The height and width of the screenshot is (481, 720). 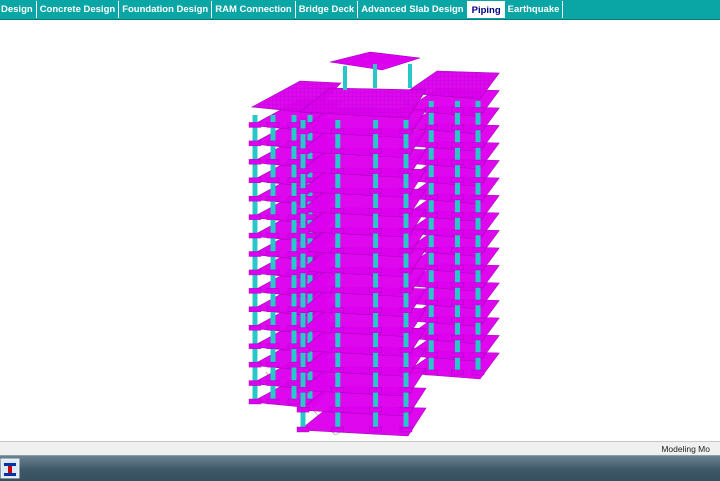 What do you see at coordinates (166, 9) in the screenshot?
I see `tab-foundation-design: Foundation Design` at bounding box center [166, 9].